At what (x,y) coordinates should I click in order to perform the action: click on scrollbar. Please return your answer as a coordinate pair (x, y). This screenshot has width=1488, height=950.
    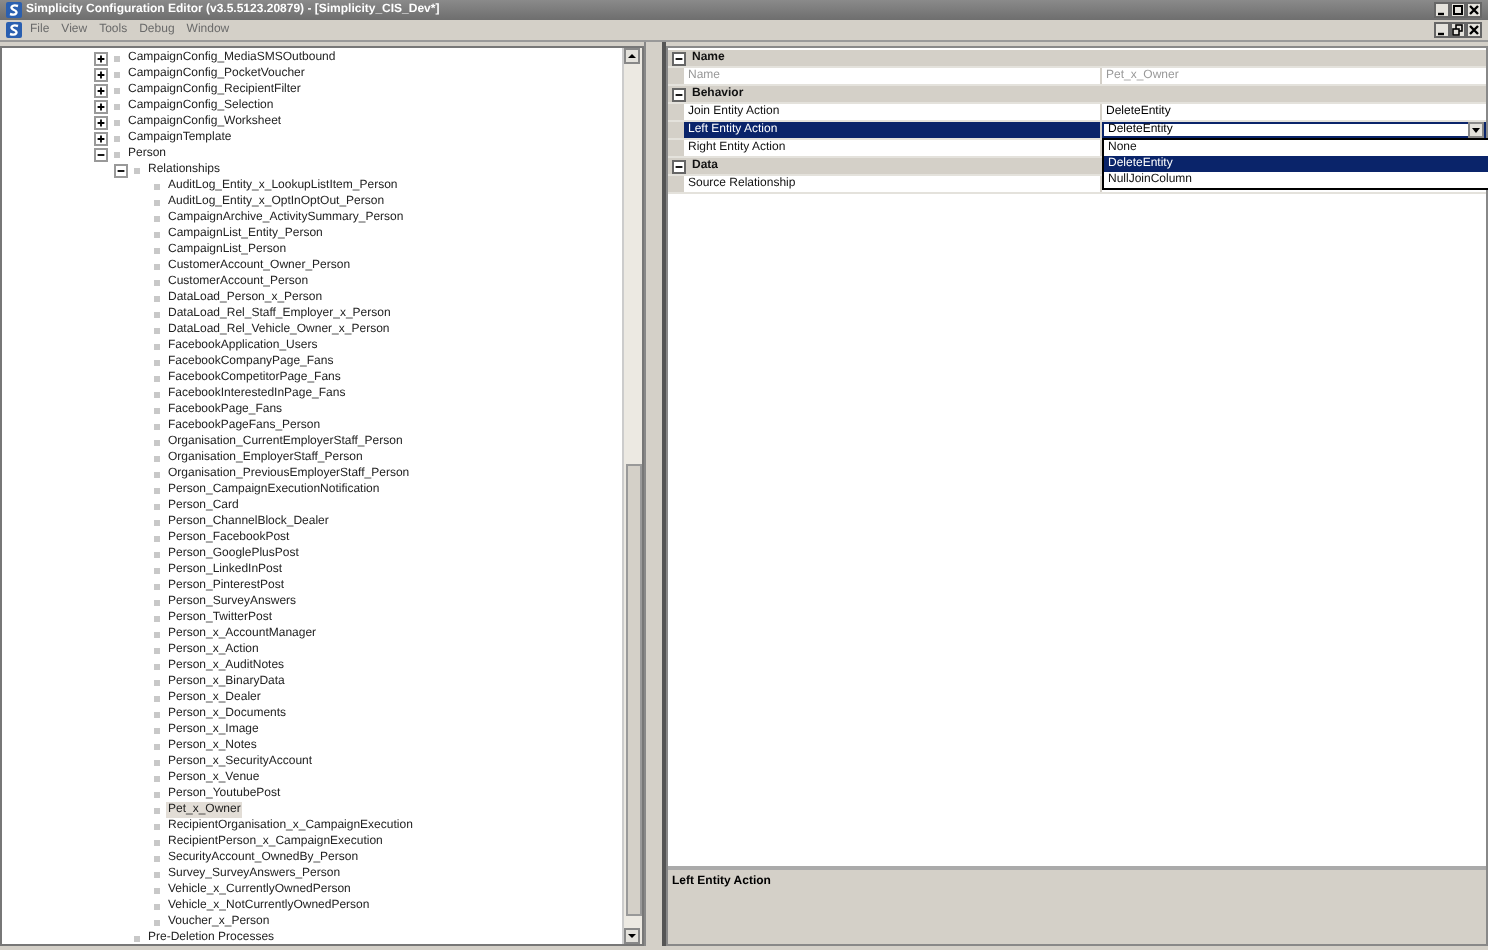
    Looking at the image, I should click on (632, 496).